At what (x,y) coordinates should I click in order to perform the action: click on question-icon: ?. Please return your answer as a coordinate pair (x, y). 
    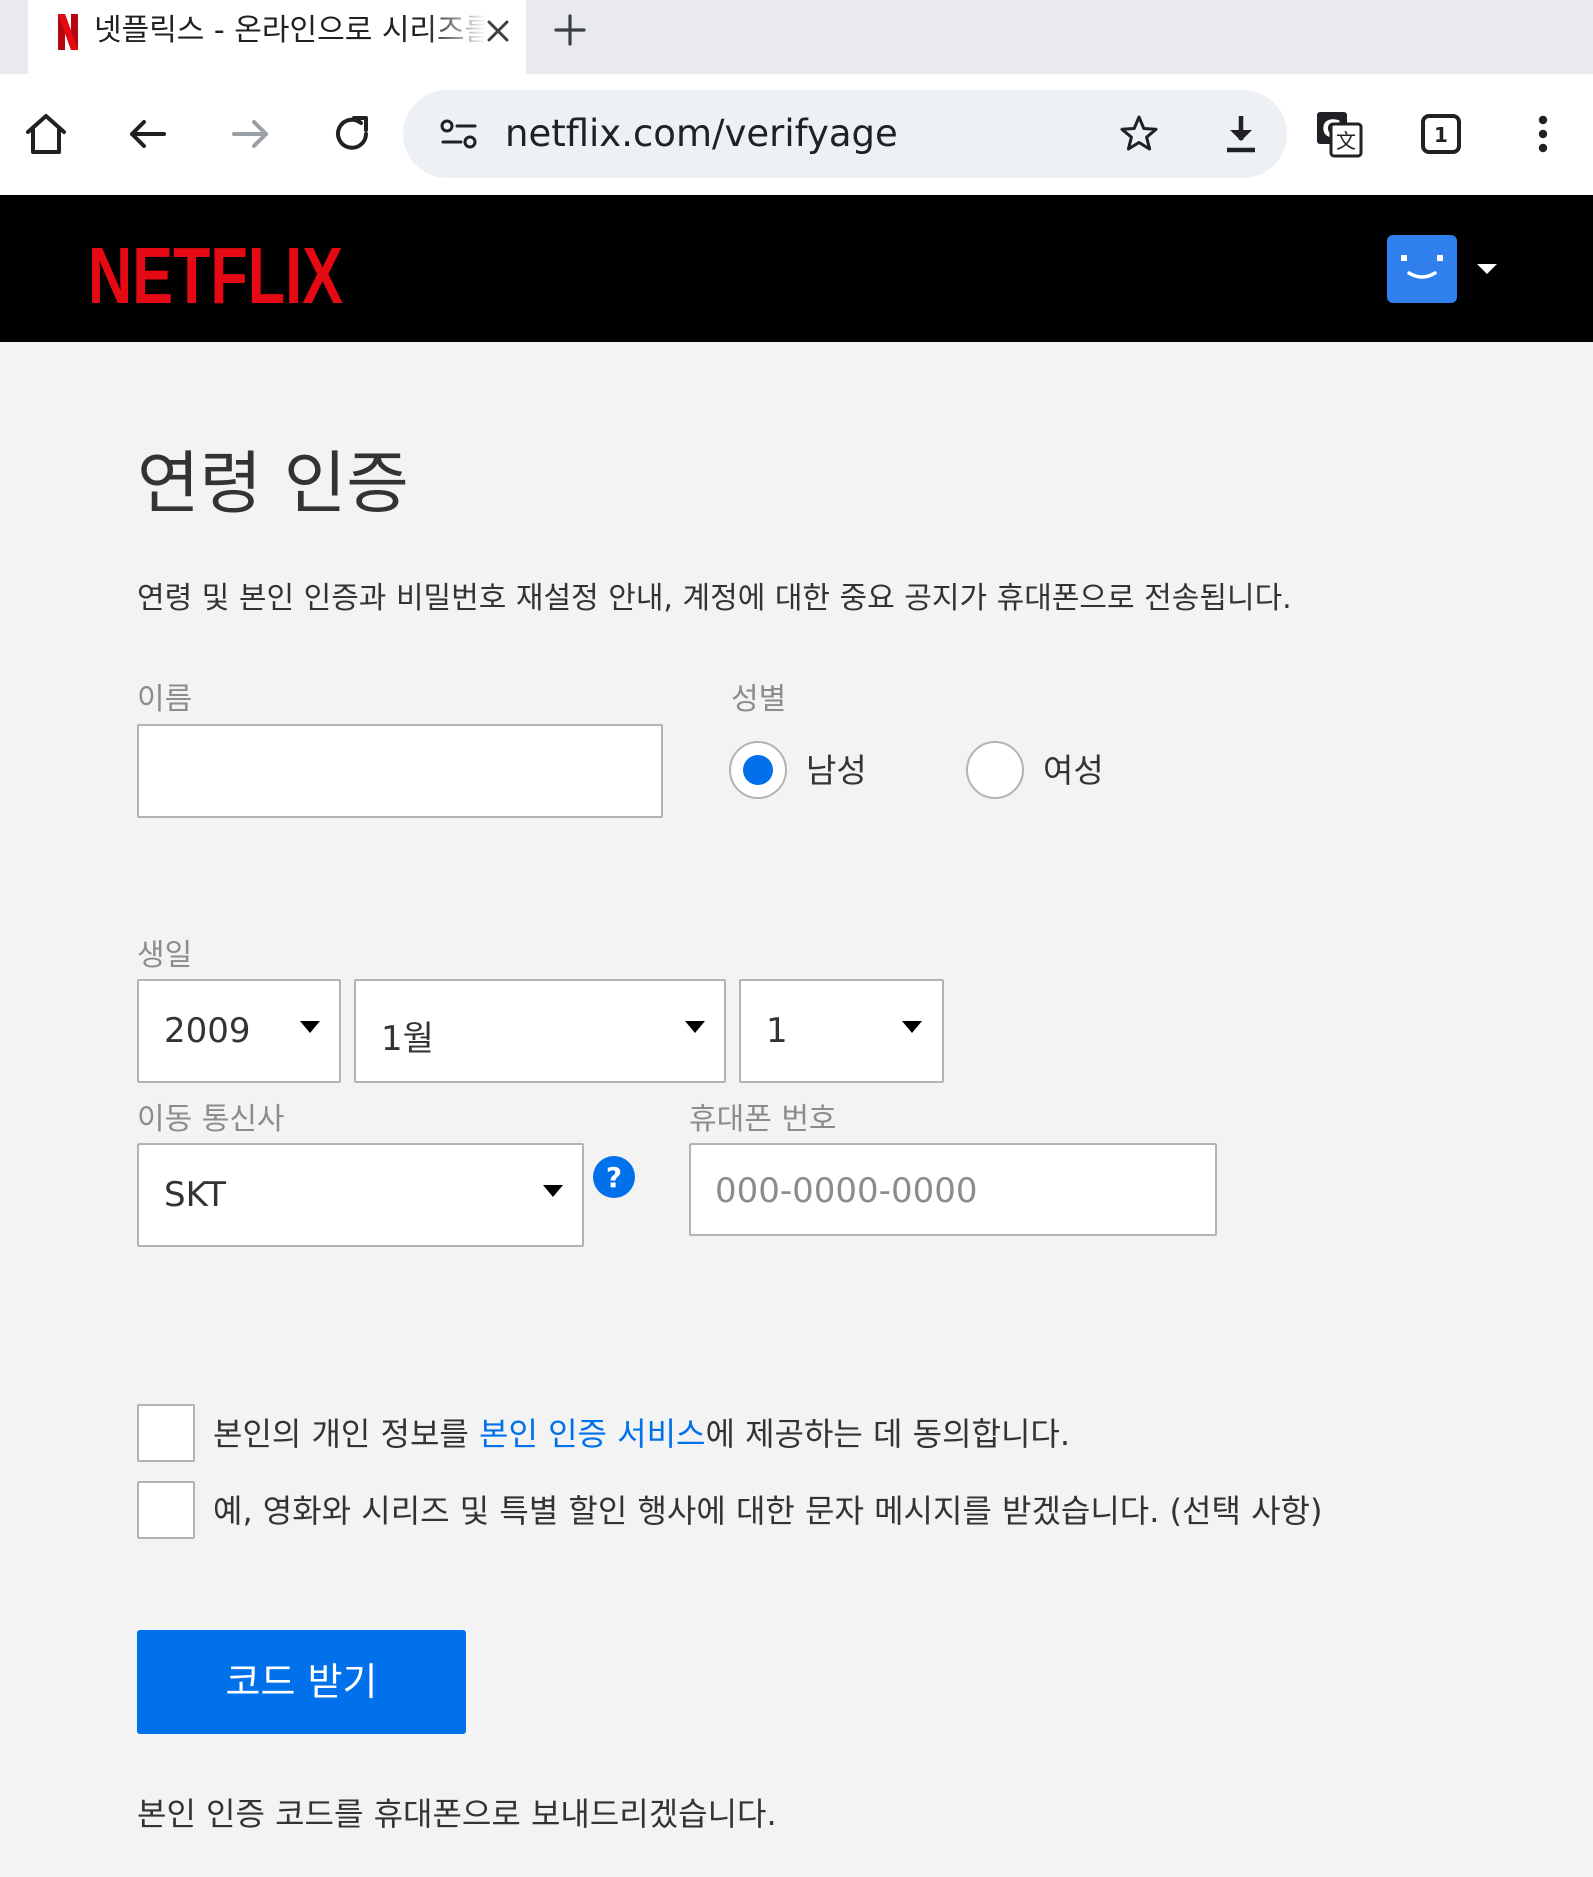
    Looking at the image, I should click on (614, 1177).